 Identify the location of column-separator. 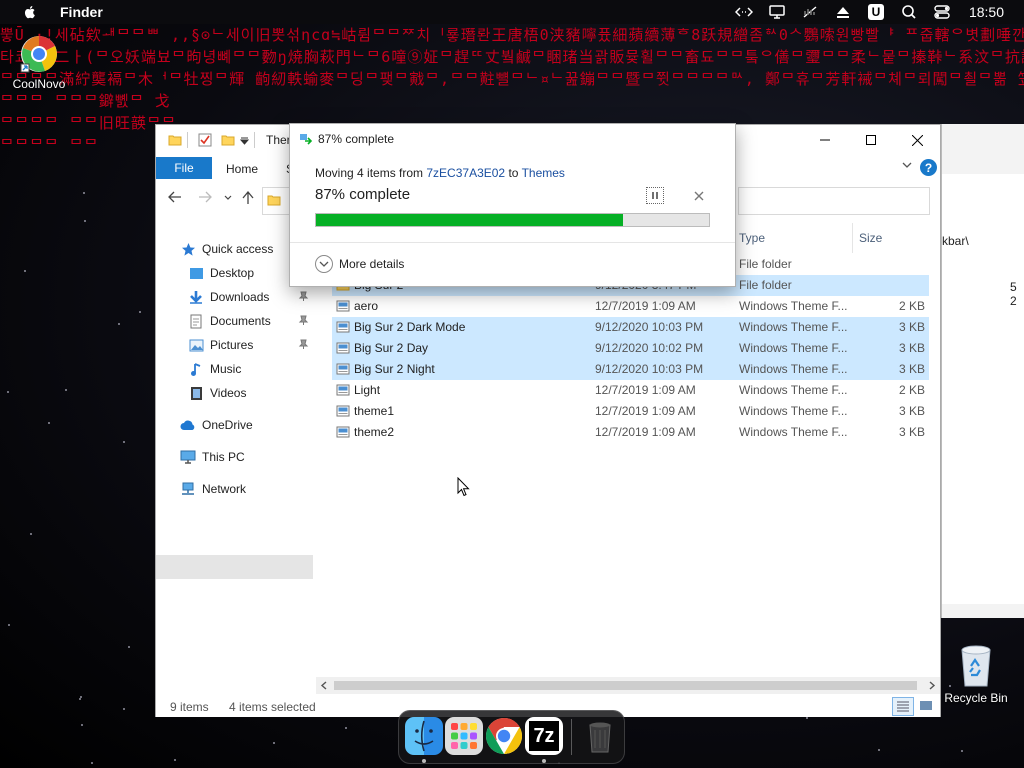
(852, 238).